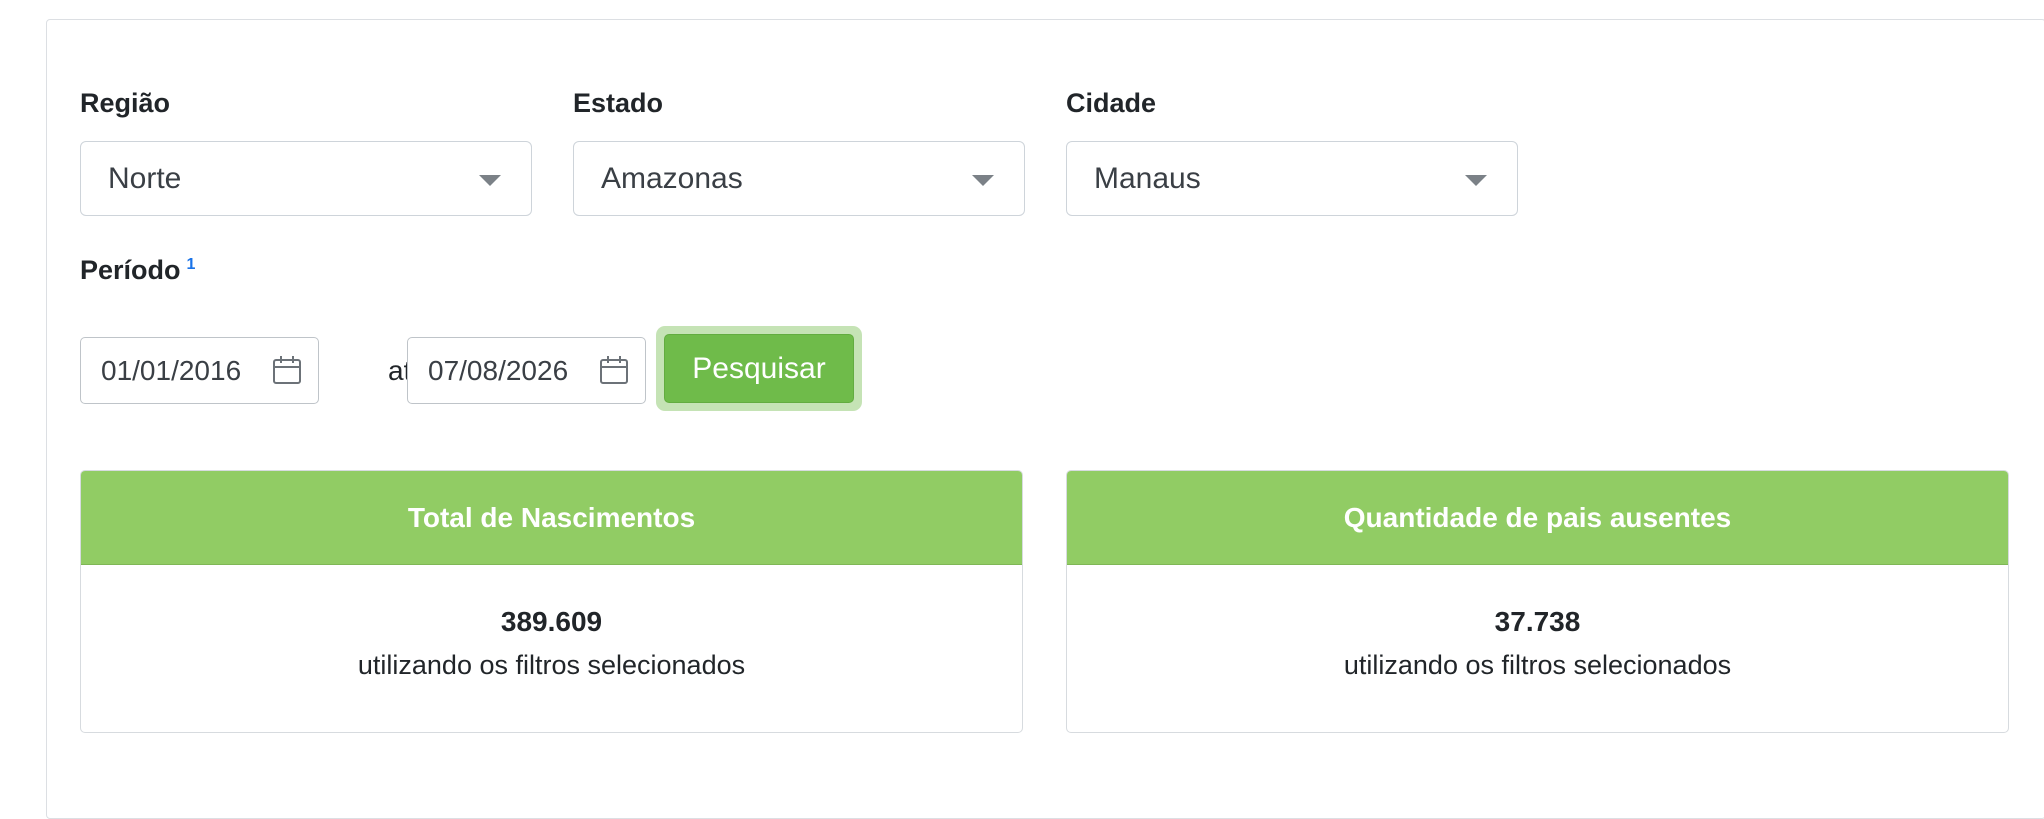  Describe the element at coordinates (1147, 178) in the screenshot. I see `cidade-select-value: Manaus` at that location.